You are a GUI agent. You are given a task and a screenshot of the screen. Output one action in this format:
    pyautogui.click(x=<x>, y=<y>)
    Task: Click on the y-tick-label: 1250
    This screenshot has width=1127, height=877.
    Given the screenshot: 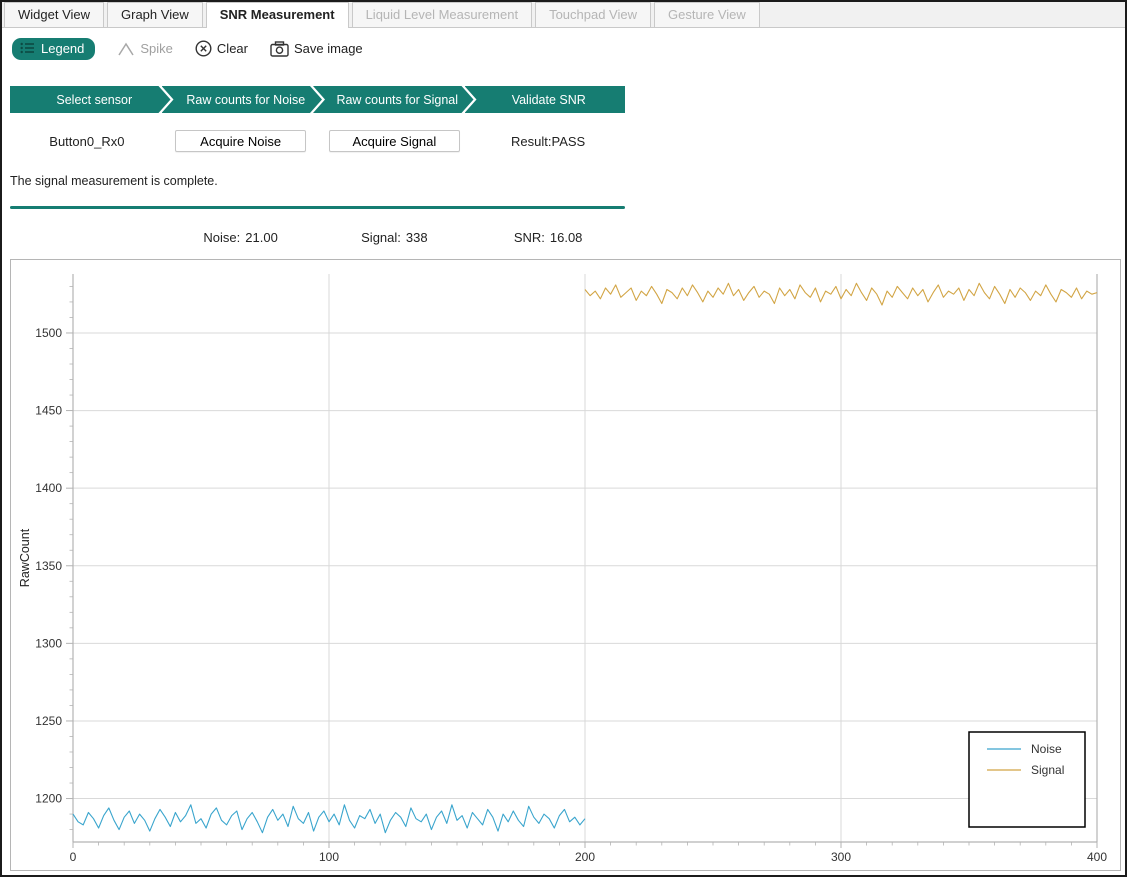 What is the action you would take?
    pyautogui.click(x=48, y=721)
    